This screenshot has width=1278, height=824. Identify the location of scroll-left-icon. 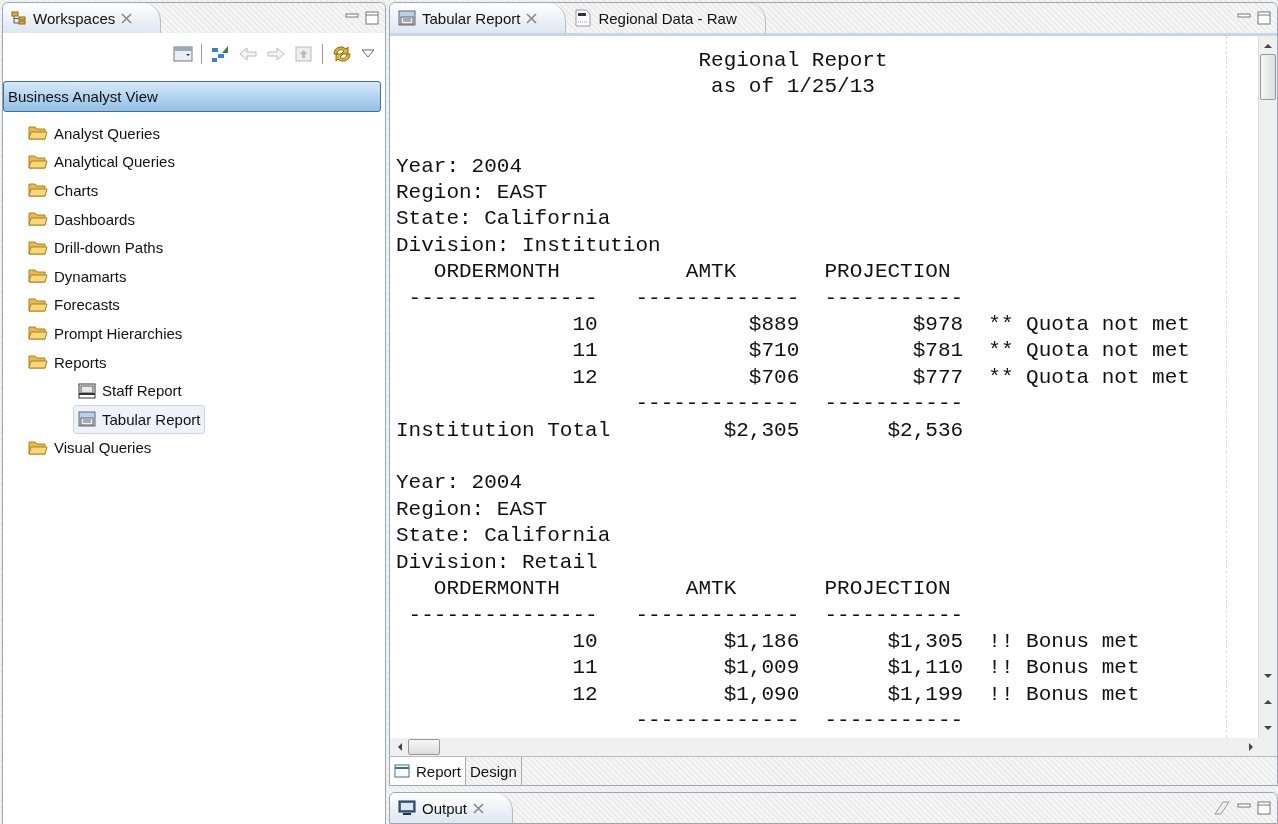
(400, 747).